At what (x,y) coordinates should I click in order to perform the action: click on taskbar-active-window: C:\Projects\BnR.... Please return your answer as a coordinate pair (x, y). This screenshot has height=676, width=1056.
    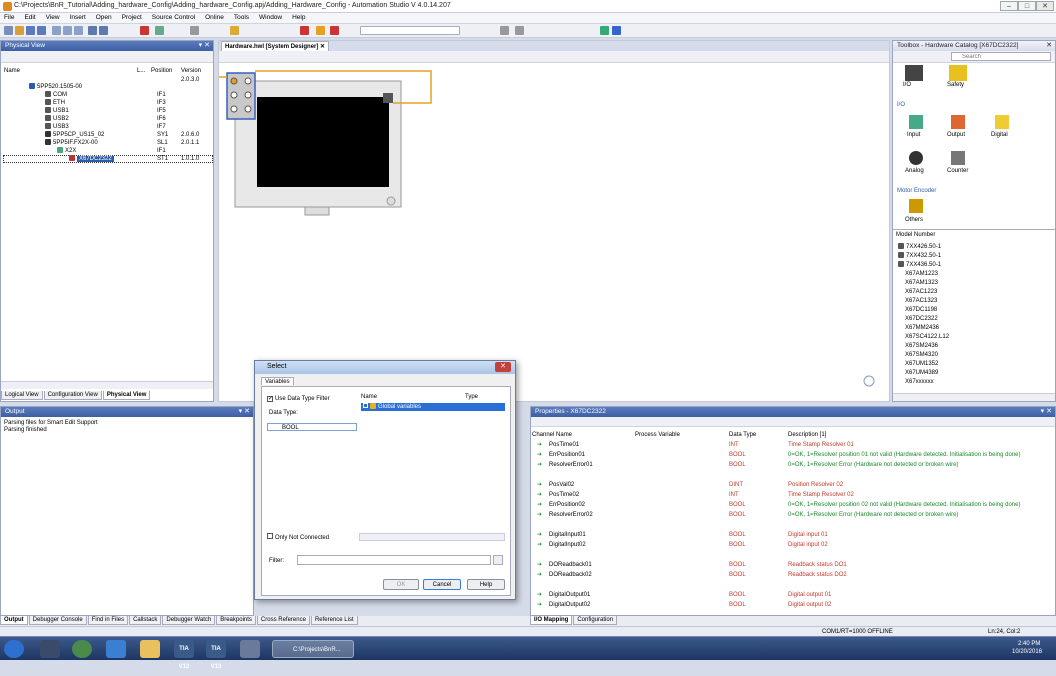
    Looking at the image, I should click on (313, 649).